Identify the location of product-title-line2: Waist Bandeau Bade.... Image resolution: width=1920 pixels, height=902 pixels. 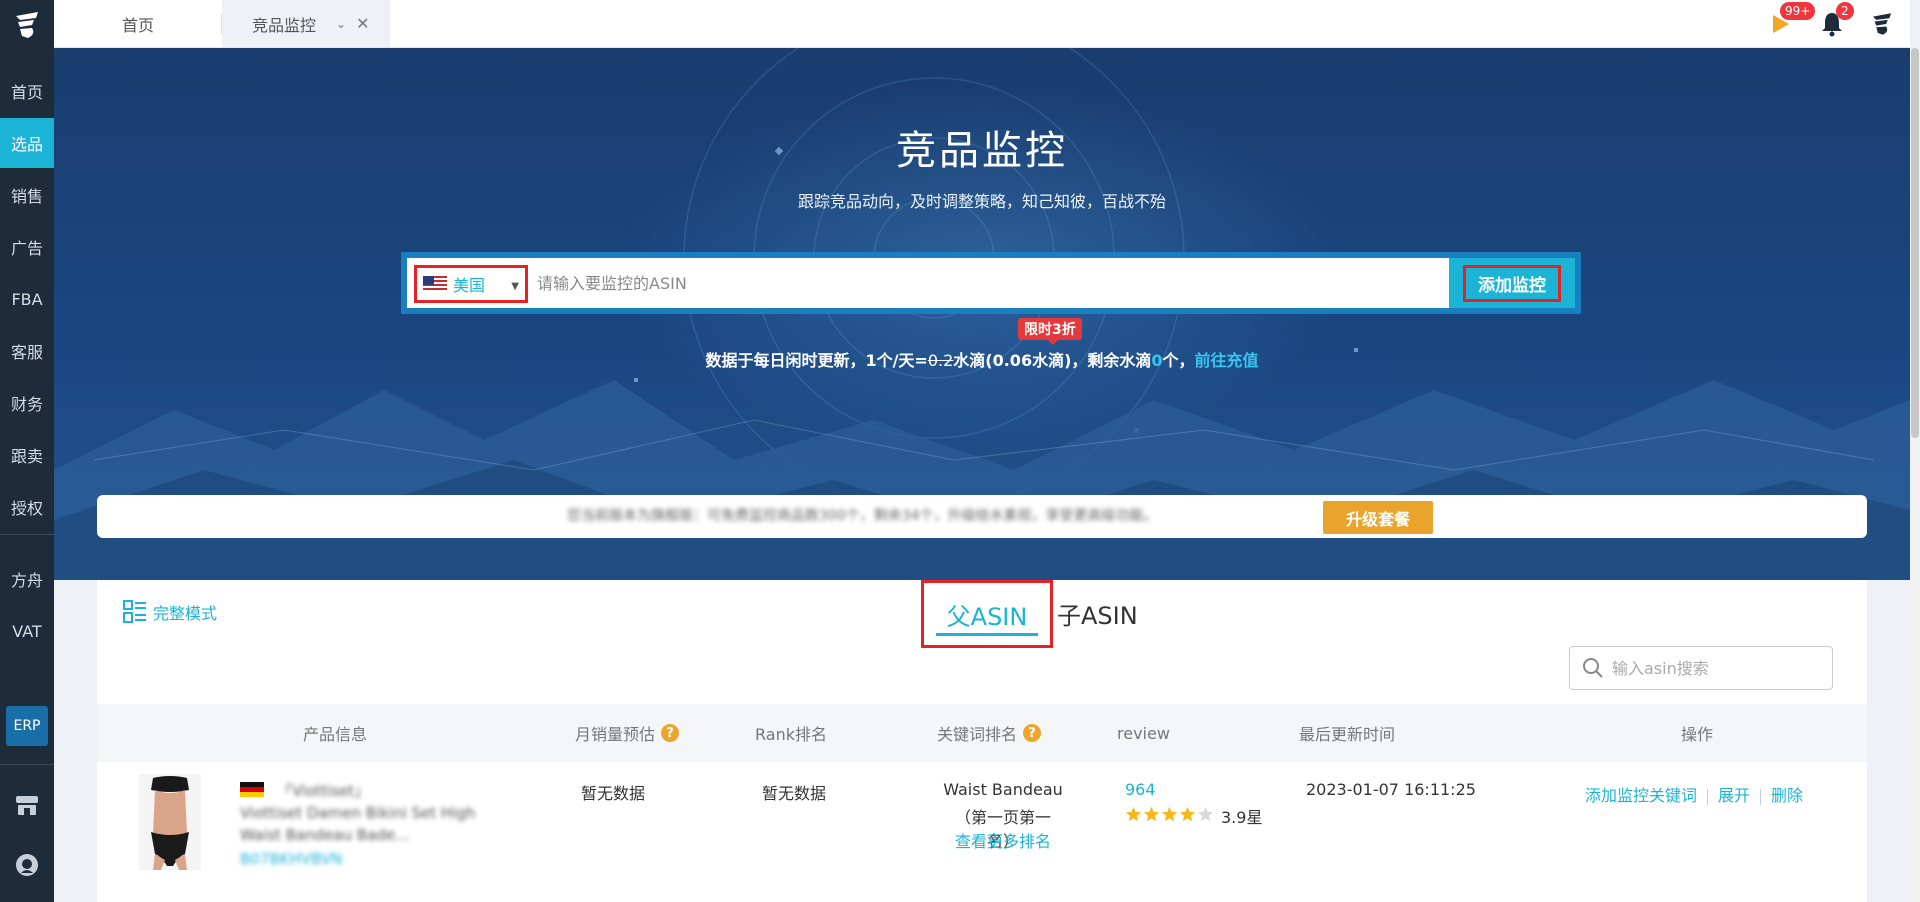
(325, 835).